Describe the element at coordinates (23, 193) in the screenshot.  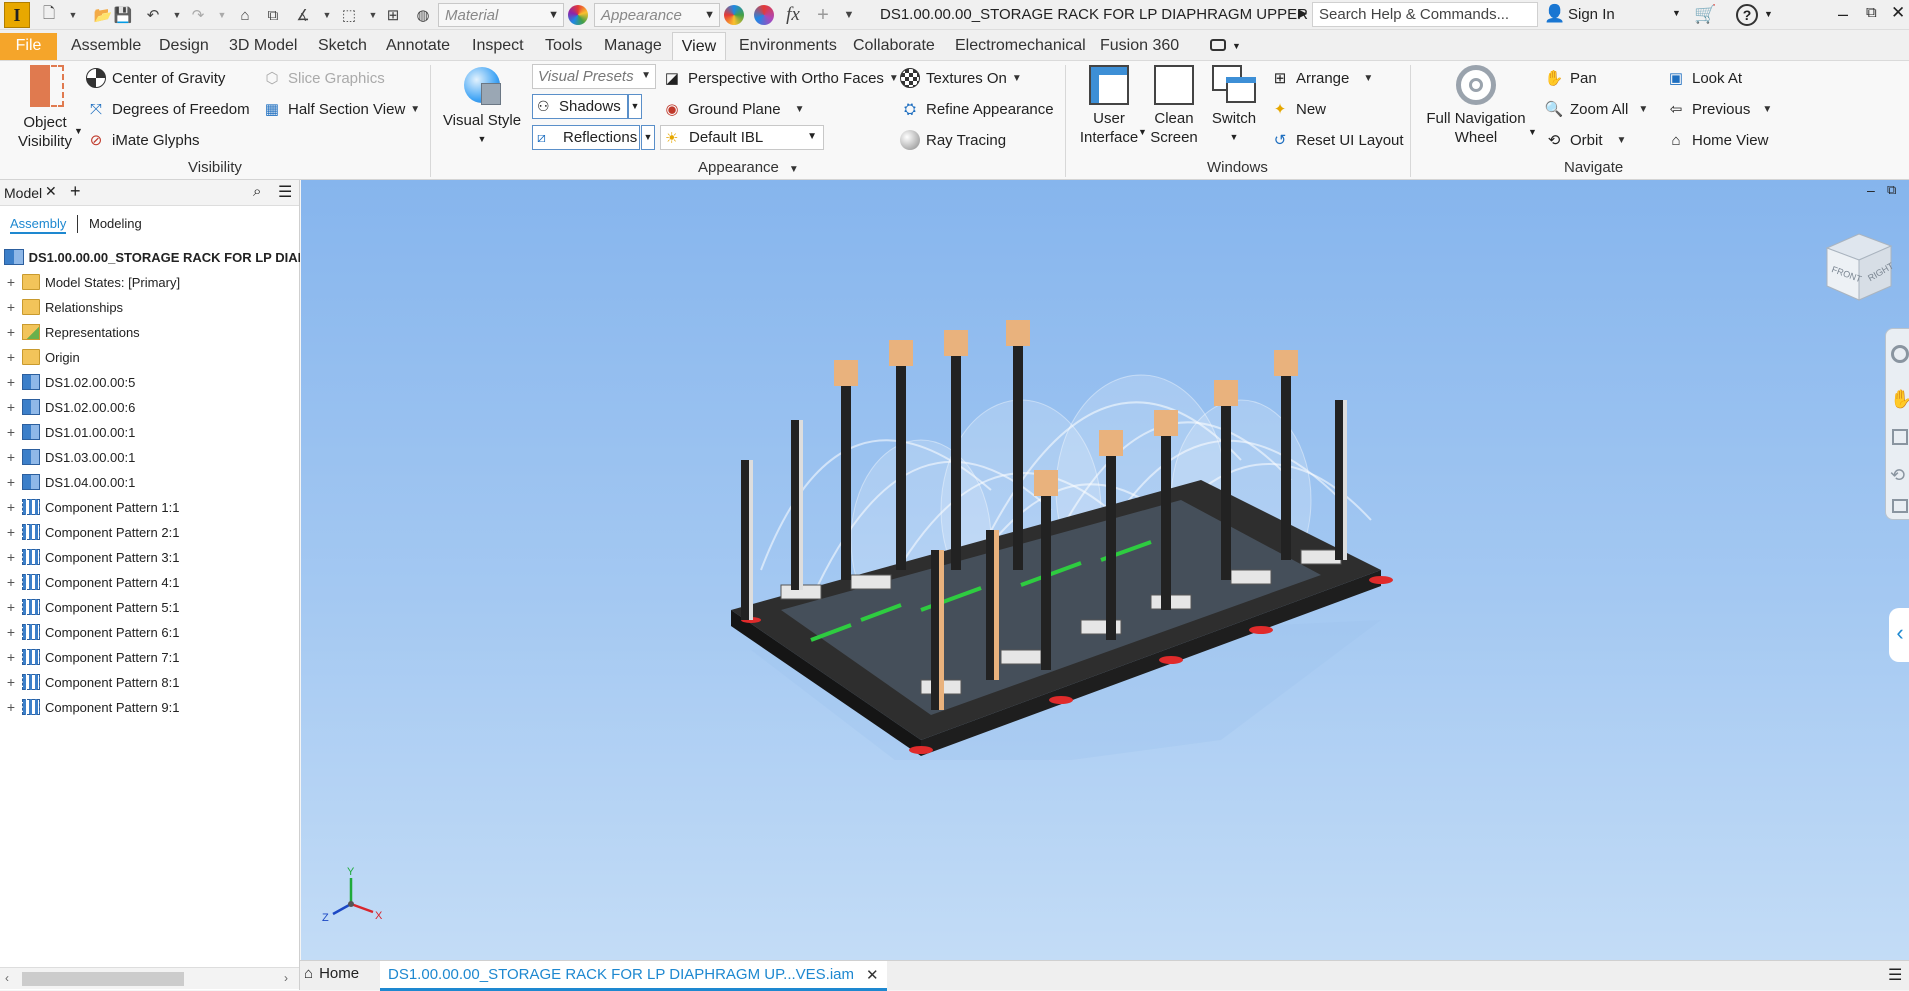
I see `browser-tab-model: Model` at that location.